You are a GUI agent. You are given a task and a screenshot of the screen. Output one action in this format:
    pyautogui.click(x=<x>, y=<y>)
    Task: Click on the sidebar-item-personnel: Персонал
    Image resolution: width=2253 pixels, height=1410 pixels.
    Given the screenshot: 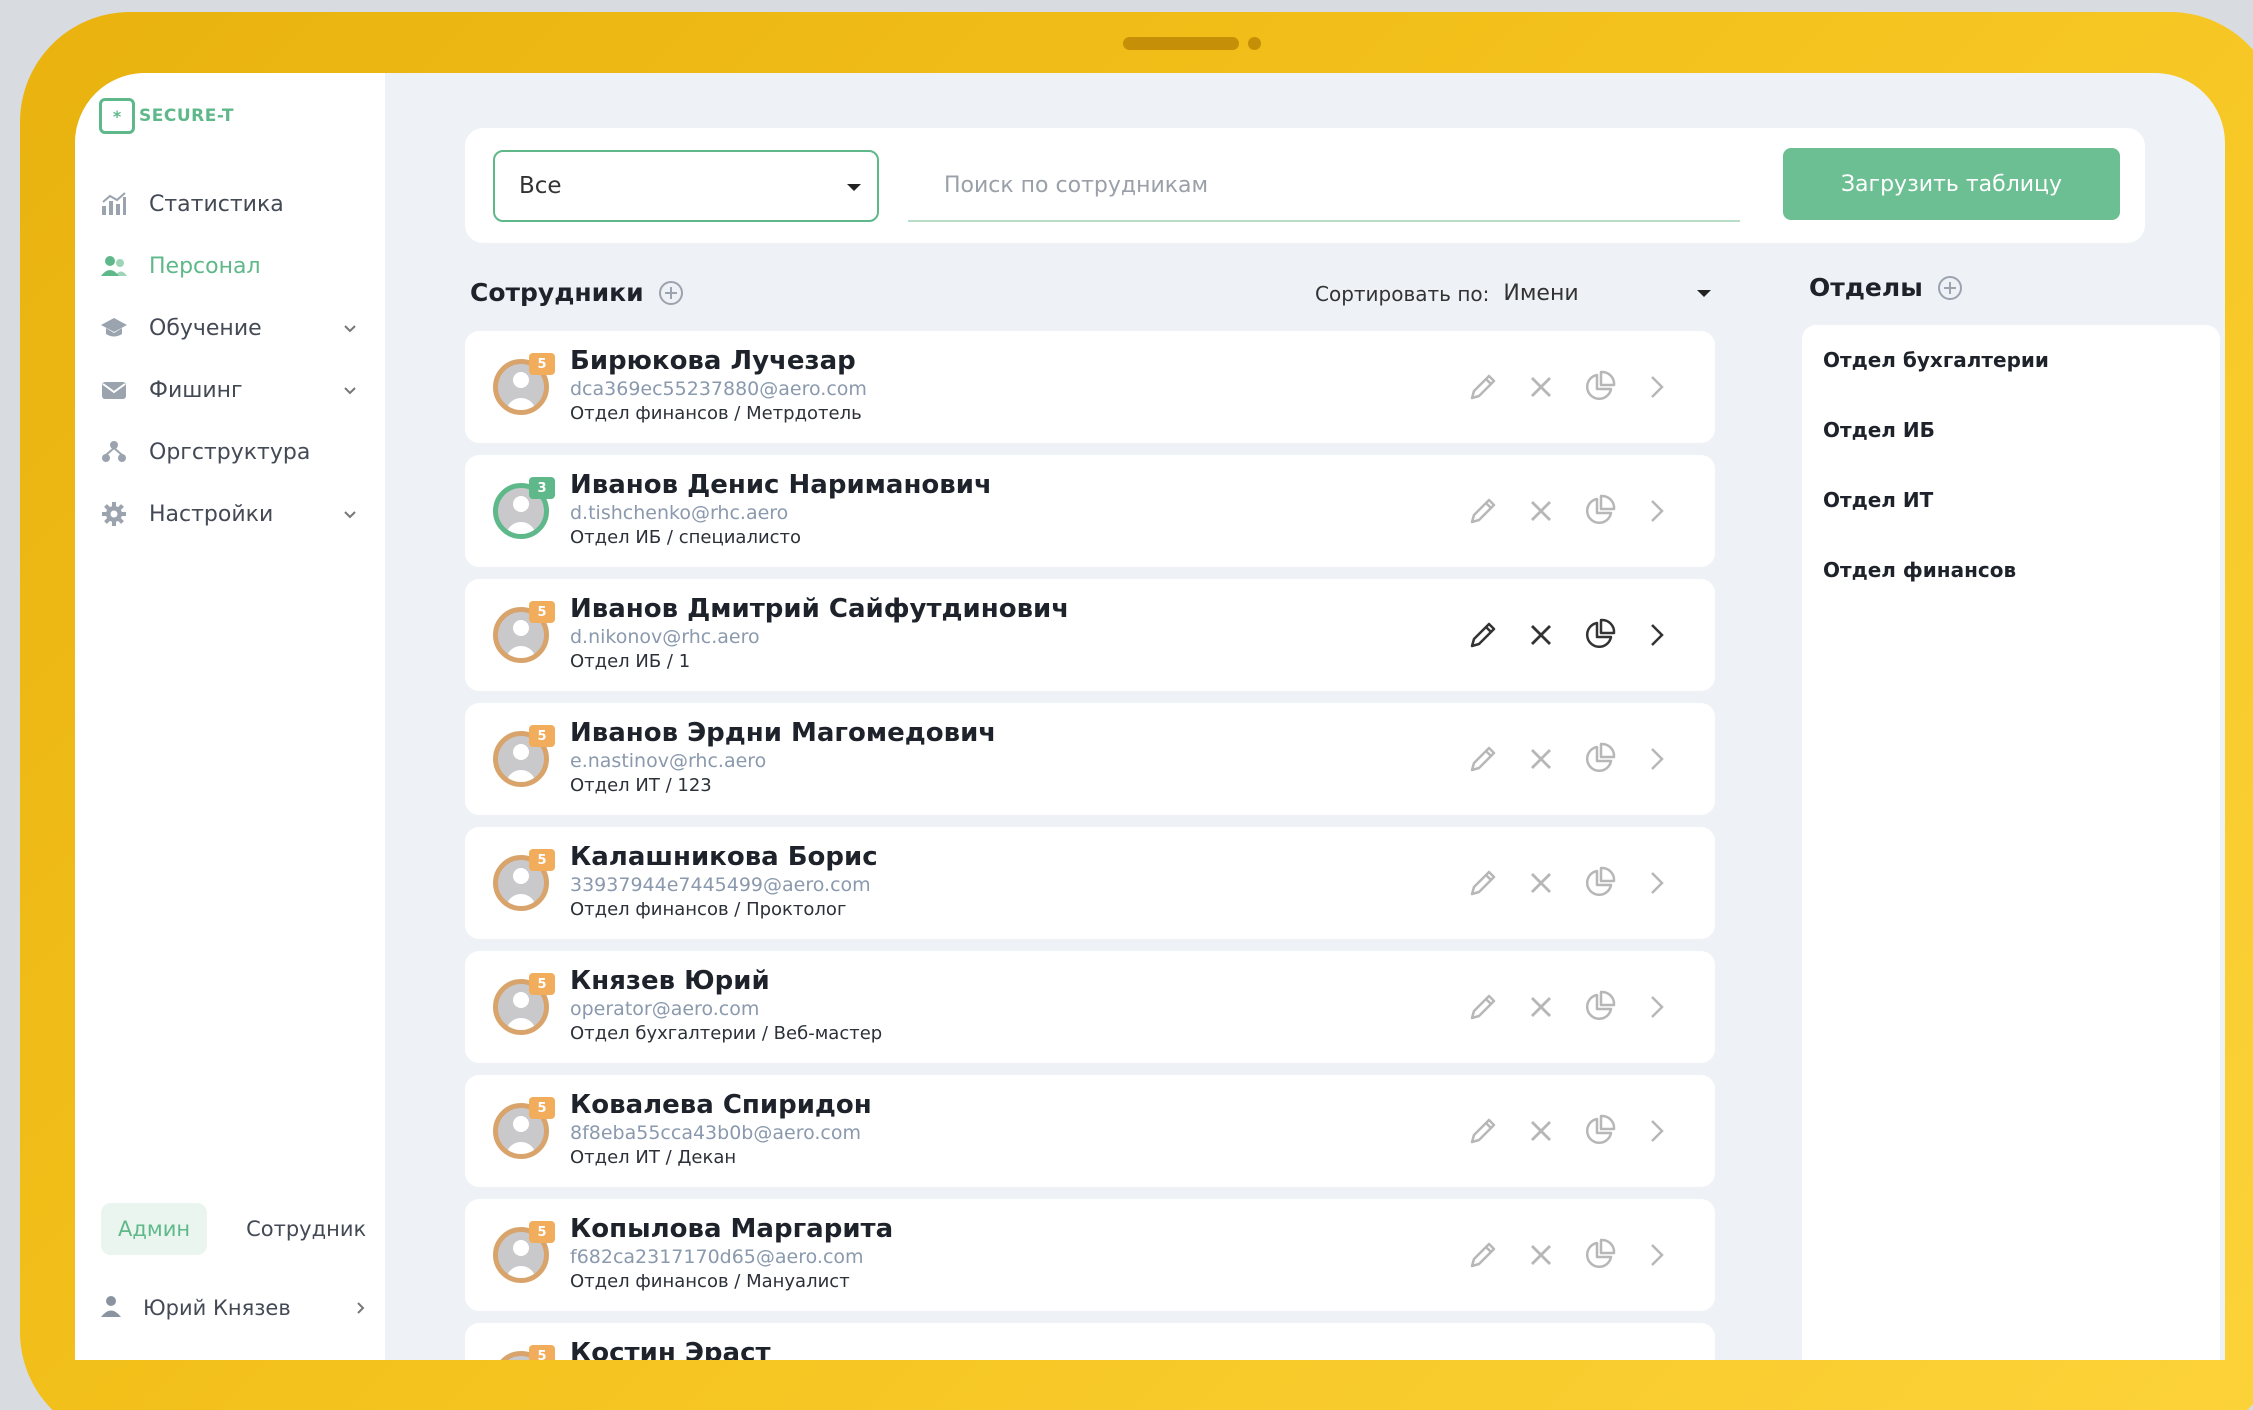 What is the action you would take?
    pyautogui.click(x=234, y=266)
    